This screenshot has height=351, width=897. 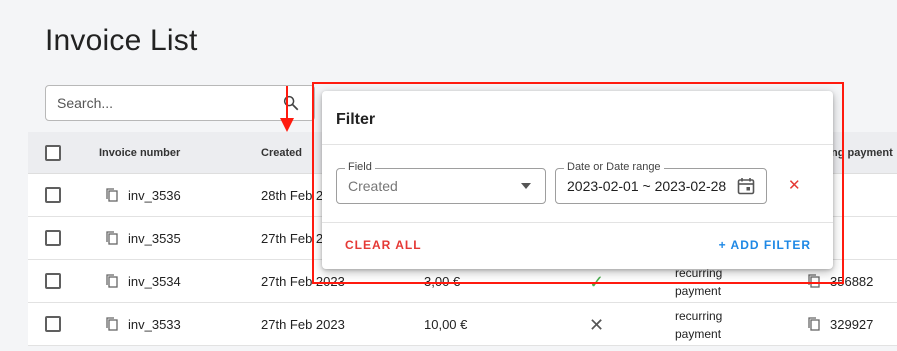 What do you see at coordinates (303, 324) in the screenshot?
I see `created-date: 27th Feb 2023` at bounding box center [303, 324].